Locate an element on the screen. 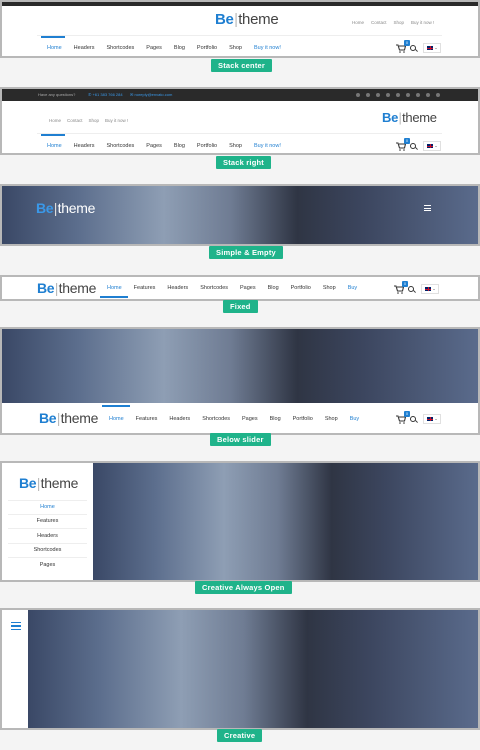 The height and width of the screenshot is (750, 480). dribbble-icon is located at coordinates (438, 94).